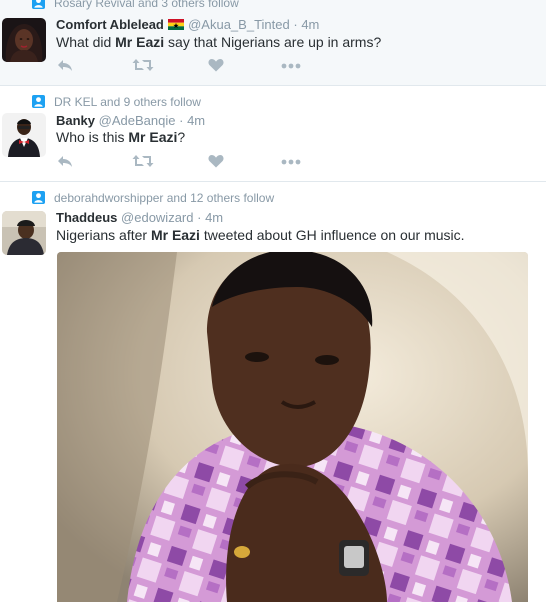  What do you see at coordinates (239, 24) in the screenshot?
I see `username: @Akua_B_Tinted` at bounding box center [239, 24].